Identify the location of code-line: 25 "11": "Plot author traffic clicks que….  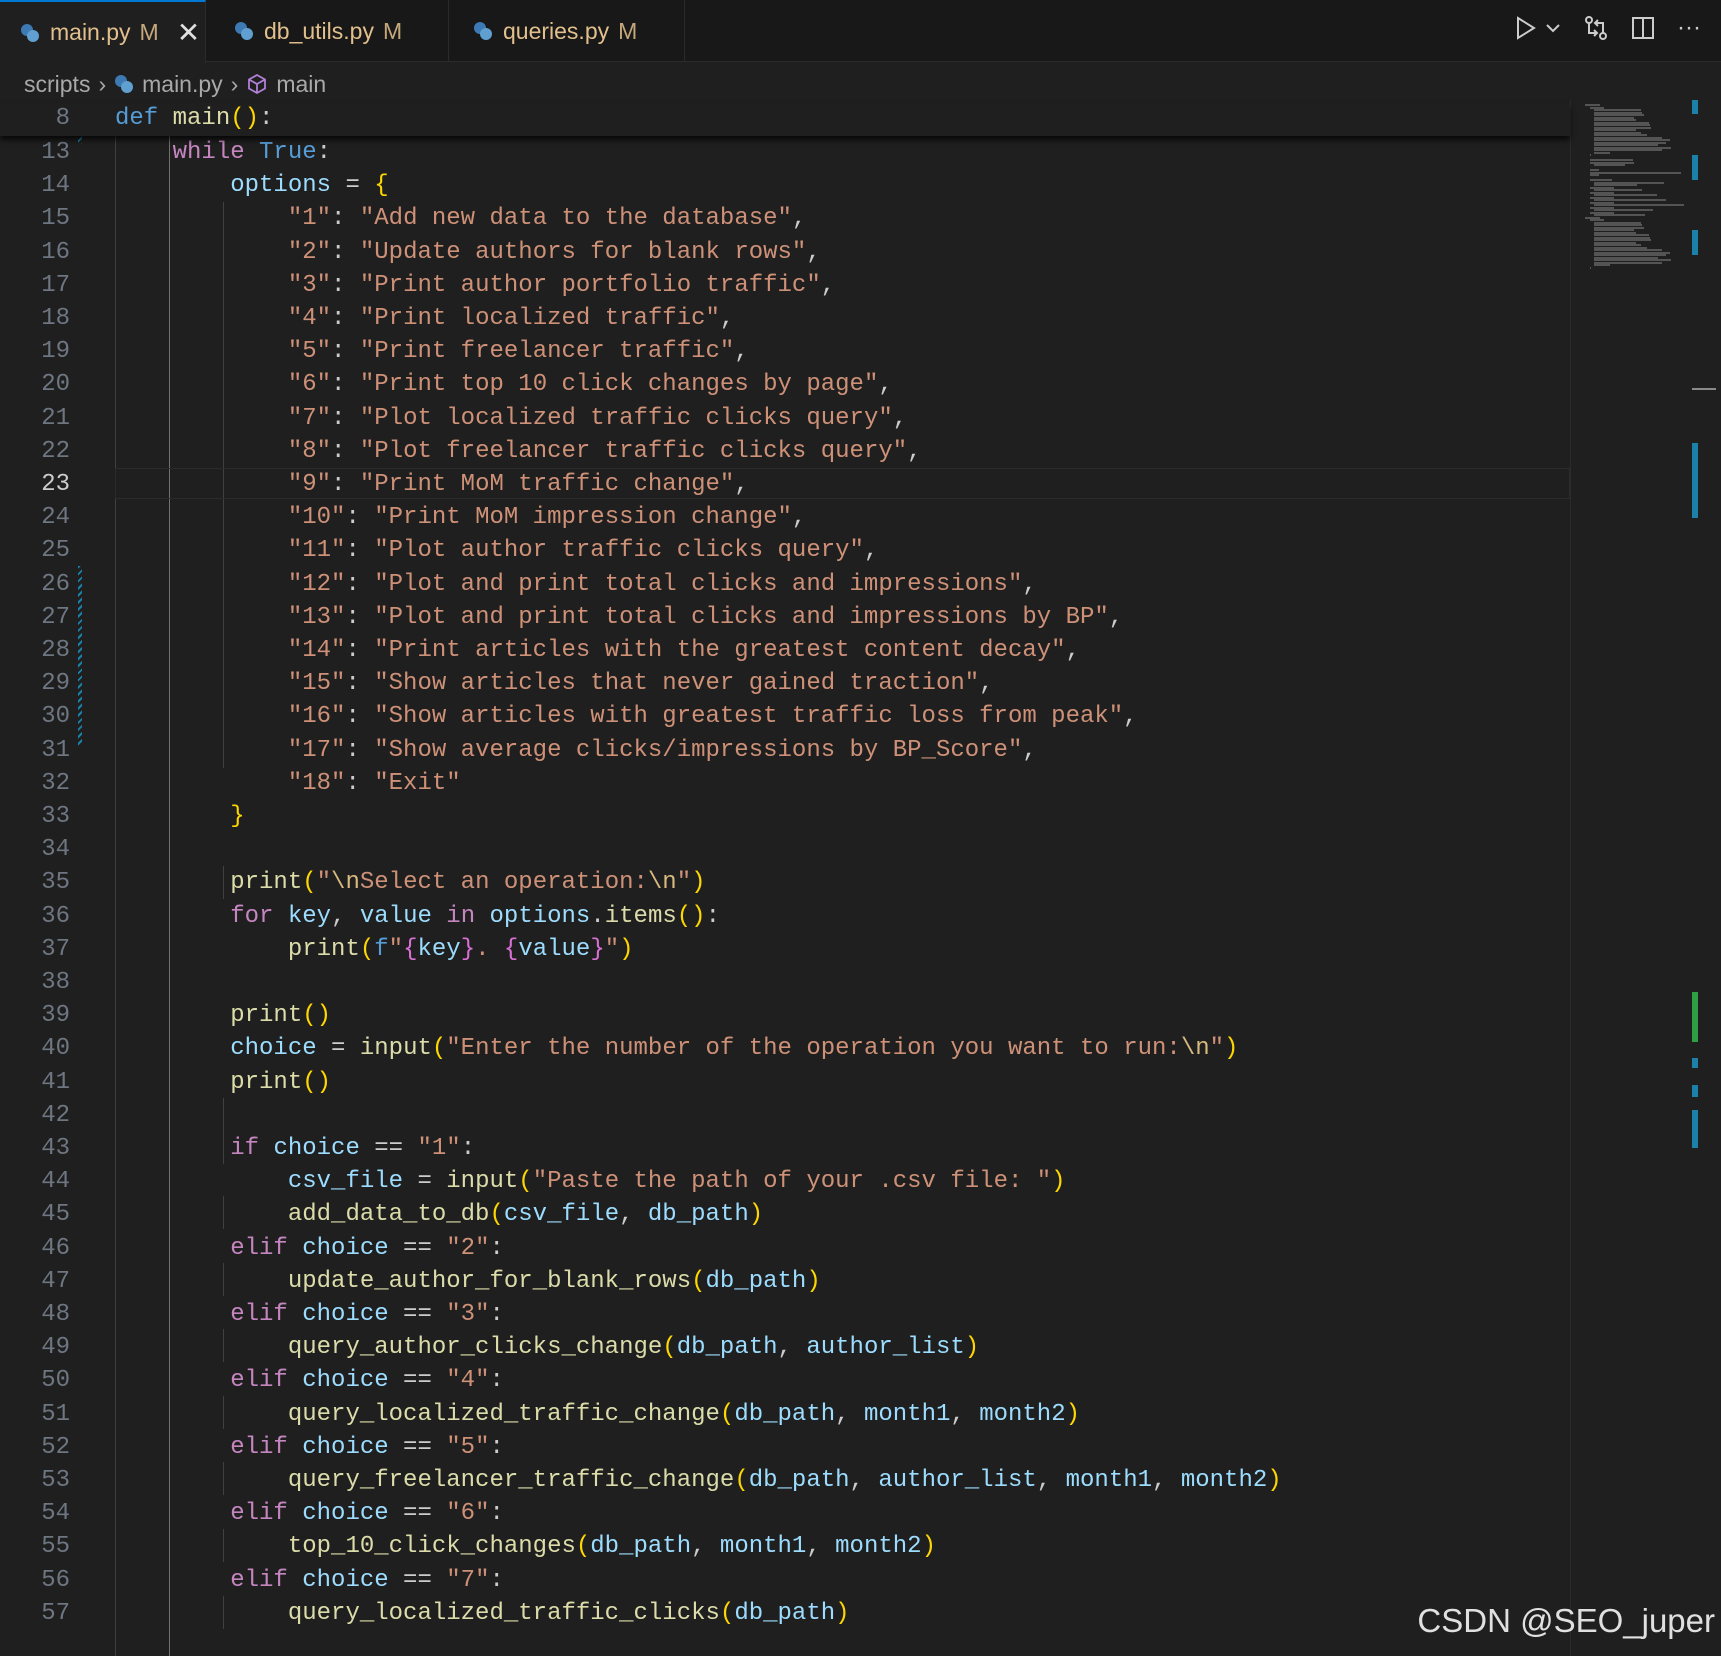
(460, 551).